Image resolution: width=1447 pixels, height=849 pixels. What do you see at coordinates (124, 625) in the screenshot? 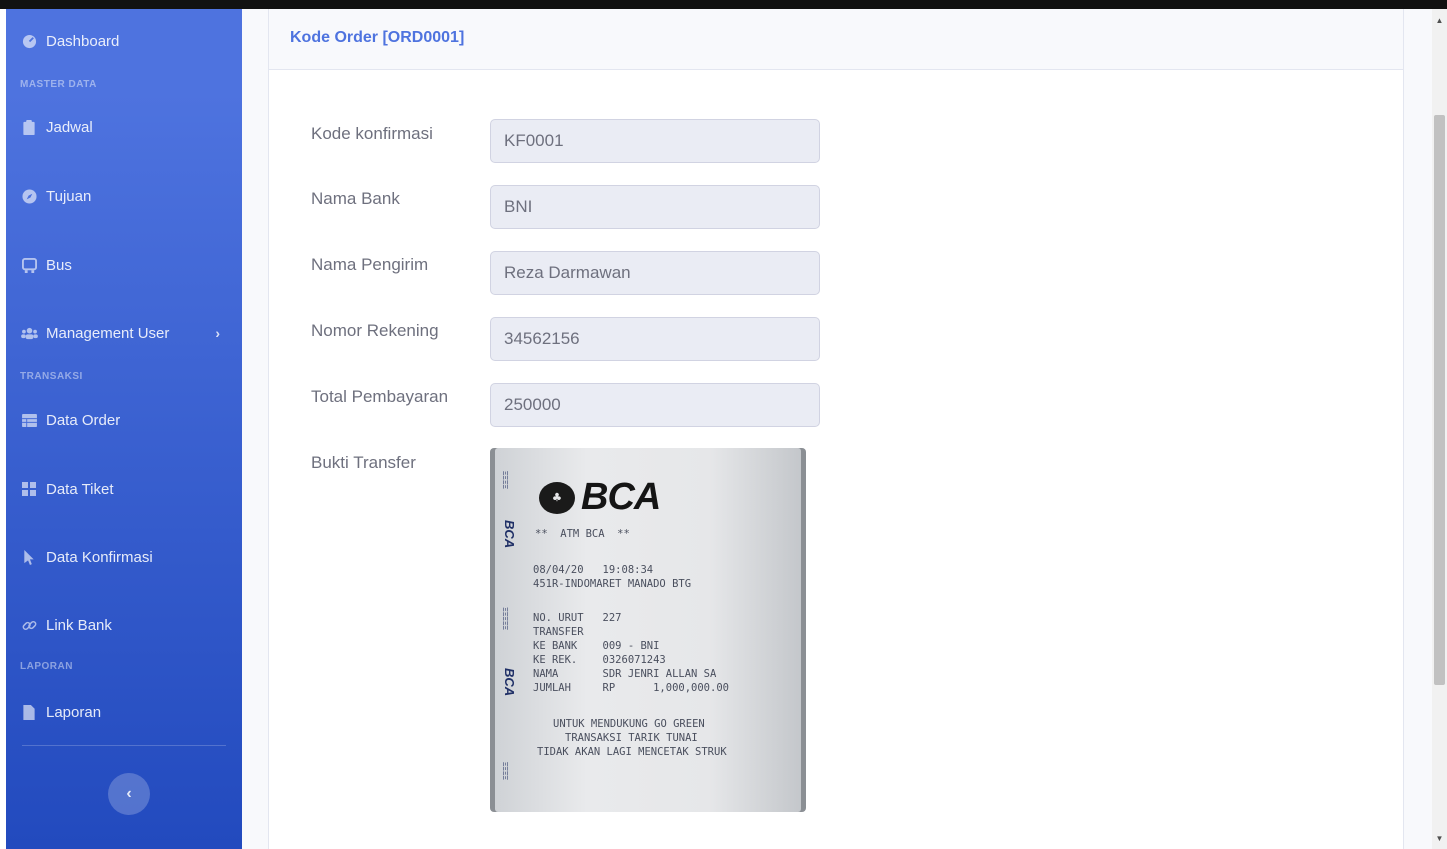
I see `sidebar-item-link-bank: Link Bank` at bounding box center [124, 625].